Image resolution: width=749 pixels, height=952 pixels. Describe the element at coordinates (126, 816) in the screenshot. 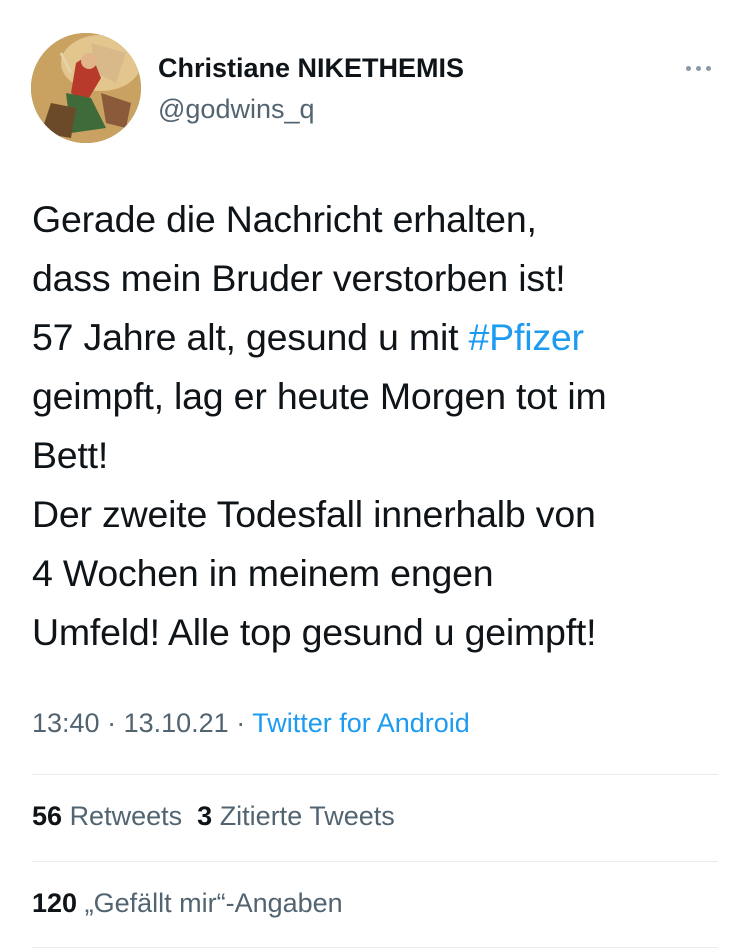

I see `retweets-label: Retweets` at that location.